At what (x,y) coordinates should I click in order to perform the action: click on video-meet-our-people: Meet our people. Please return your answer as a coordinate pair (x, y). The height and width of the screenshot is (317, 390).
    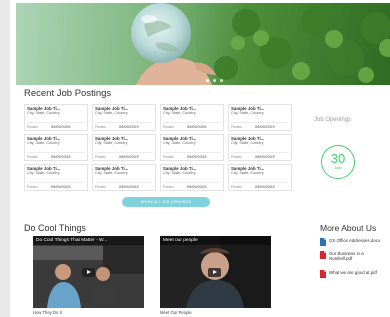
    Looking at the image, I should click on (215, 272).